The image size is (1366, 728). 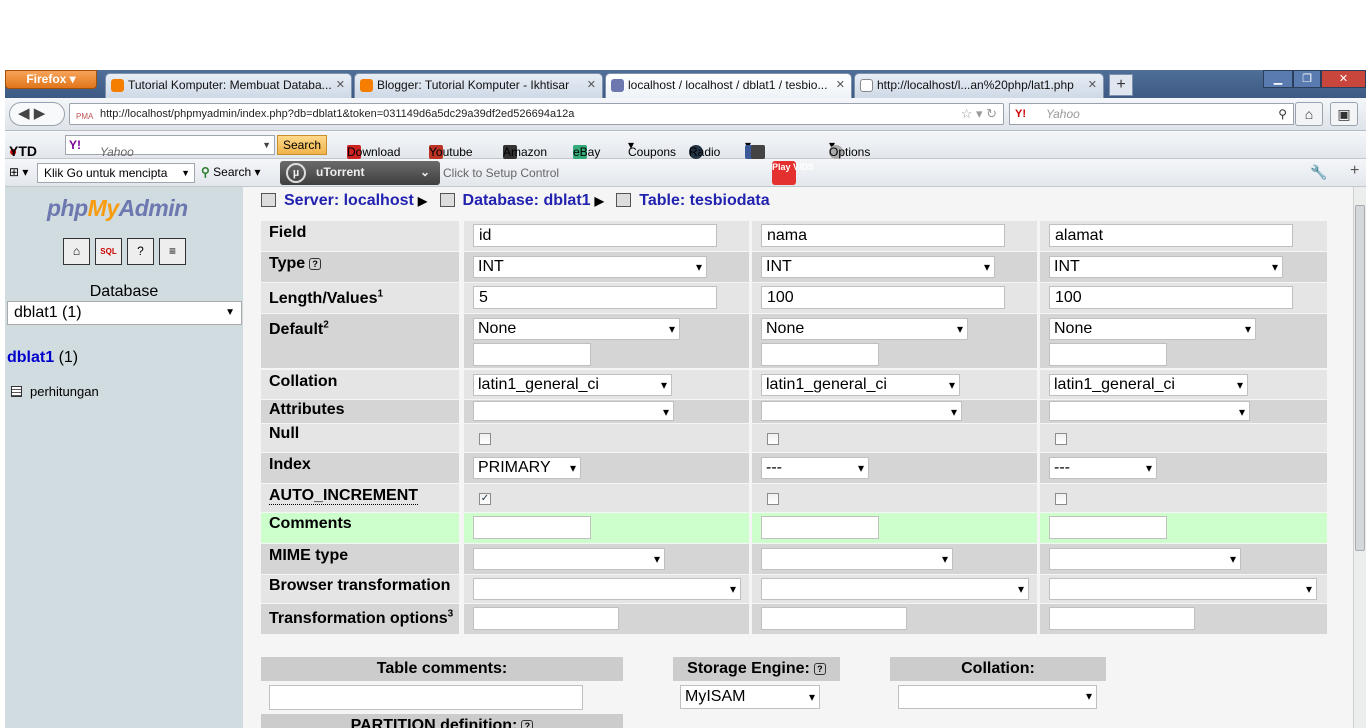 What do you see at coordinates (755, 148) in the screenshot?
I see `social-icons: ▾` at bounding box center [755, 148].